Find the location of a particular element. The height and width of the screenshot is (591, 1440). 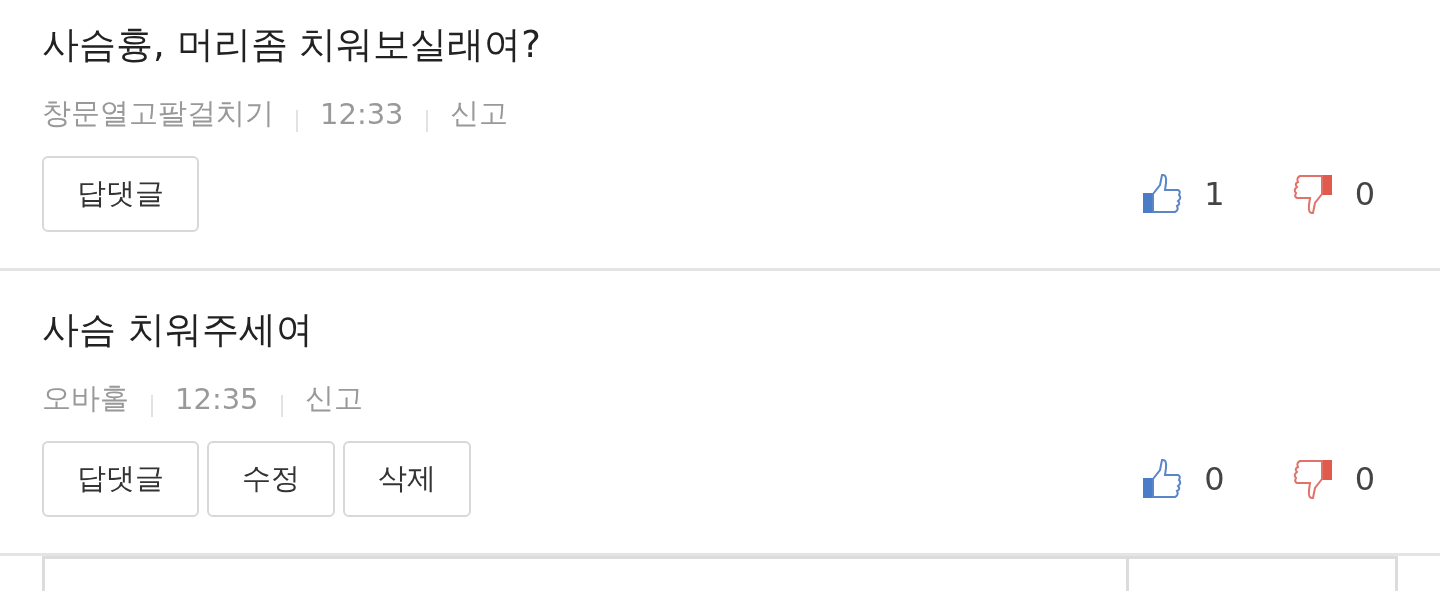

author-name: 오바홀 is located at coordinates (85, 398).